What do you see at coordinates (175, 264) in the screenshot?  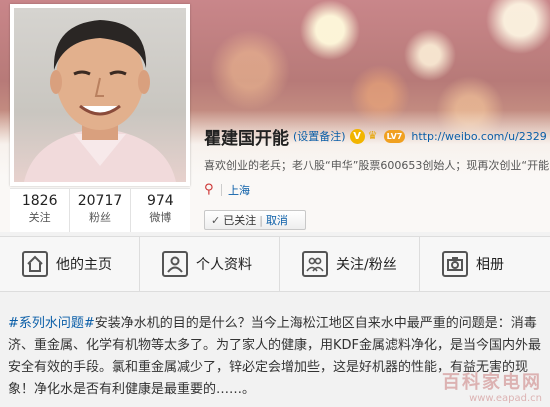 I see `person-icon` at bounding box center [175, 264].